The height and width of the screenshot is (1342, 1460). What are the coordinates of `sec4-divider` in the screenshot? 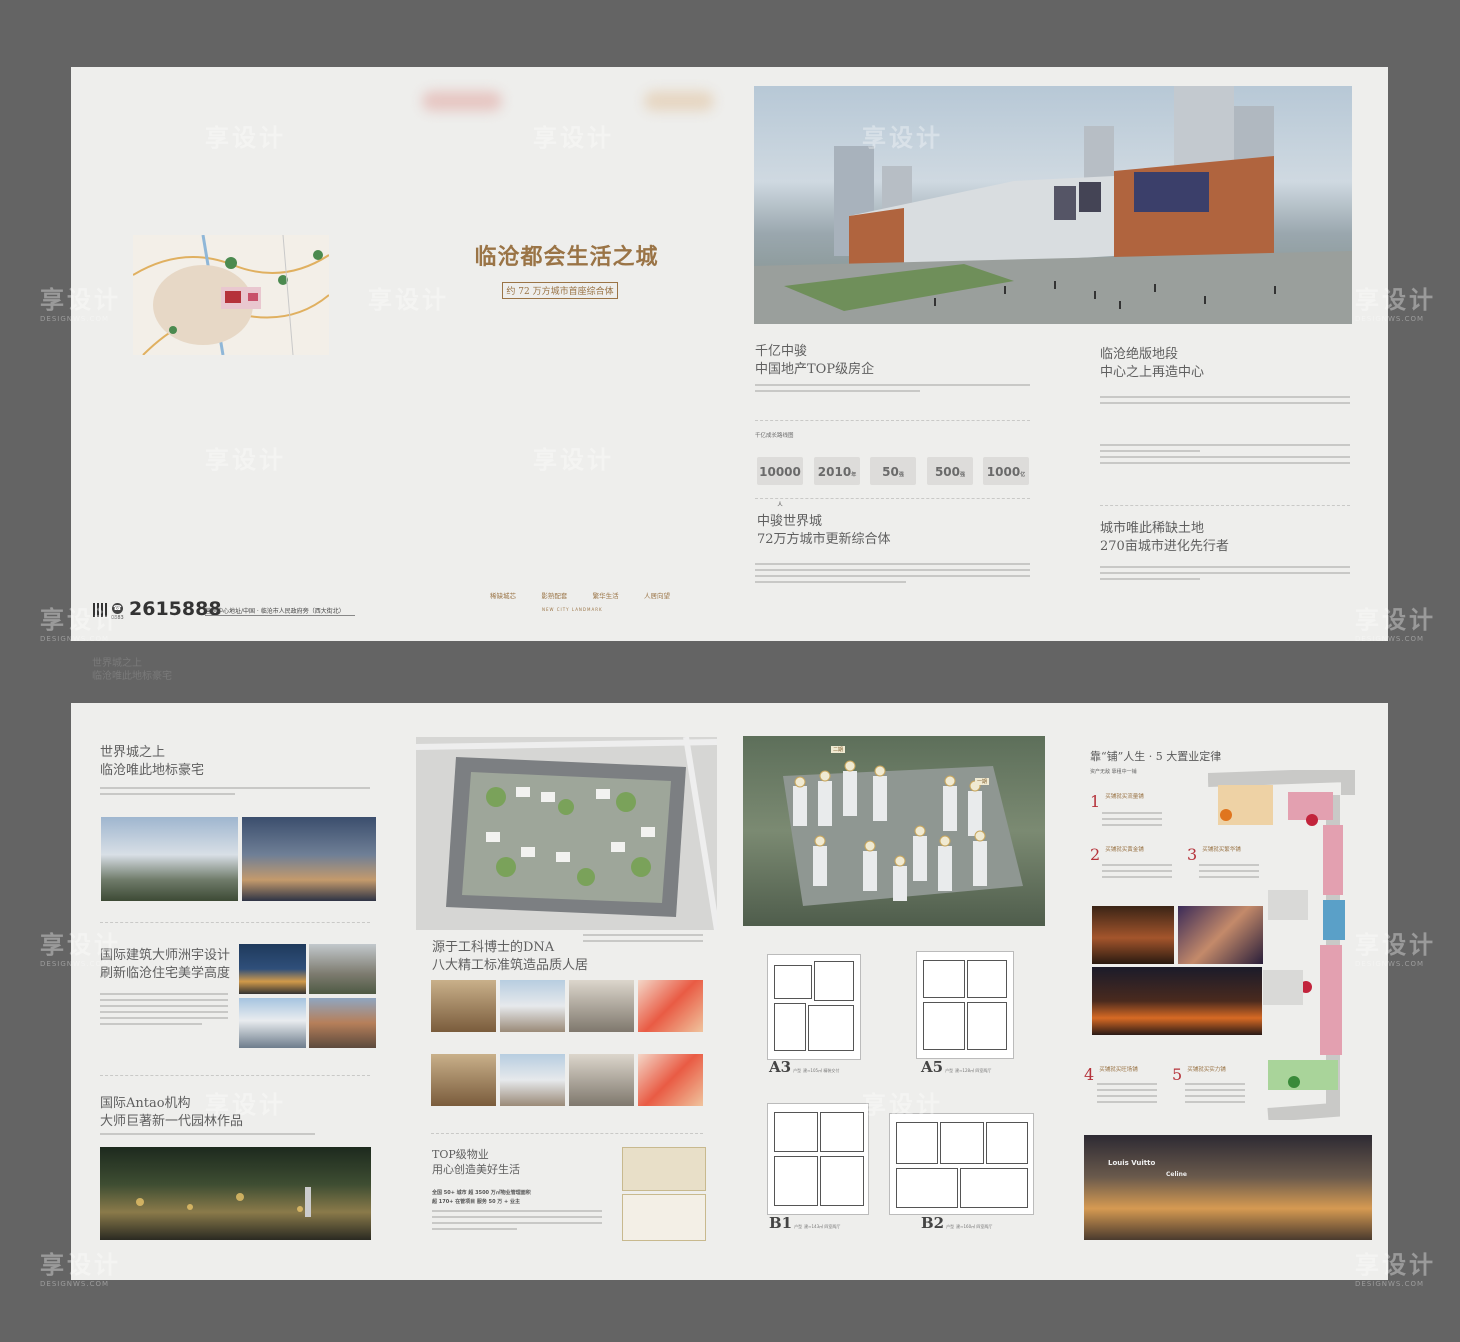 It's located at (1225, 505).